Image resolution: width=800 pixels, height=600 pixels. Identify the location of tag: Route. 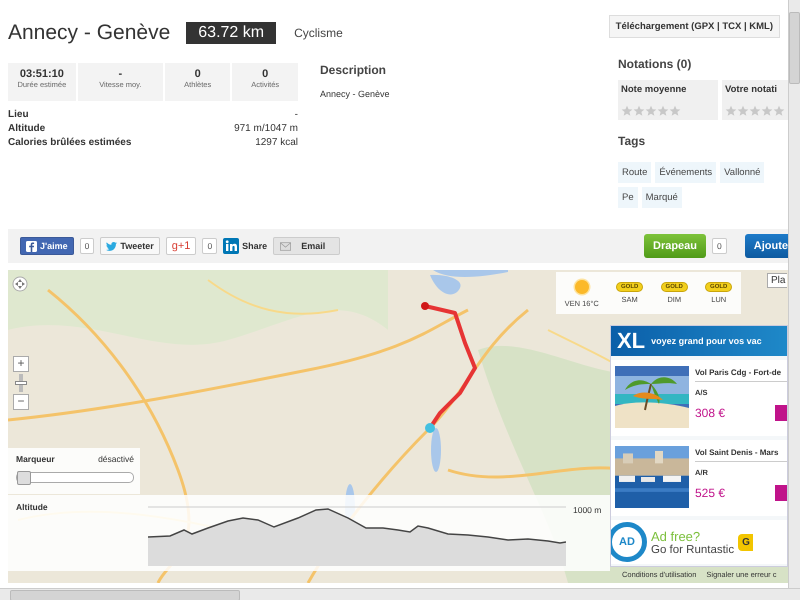
(635, 172).